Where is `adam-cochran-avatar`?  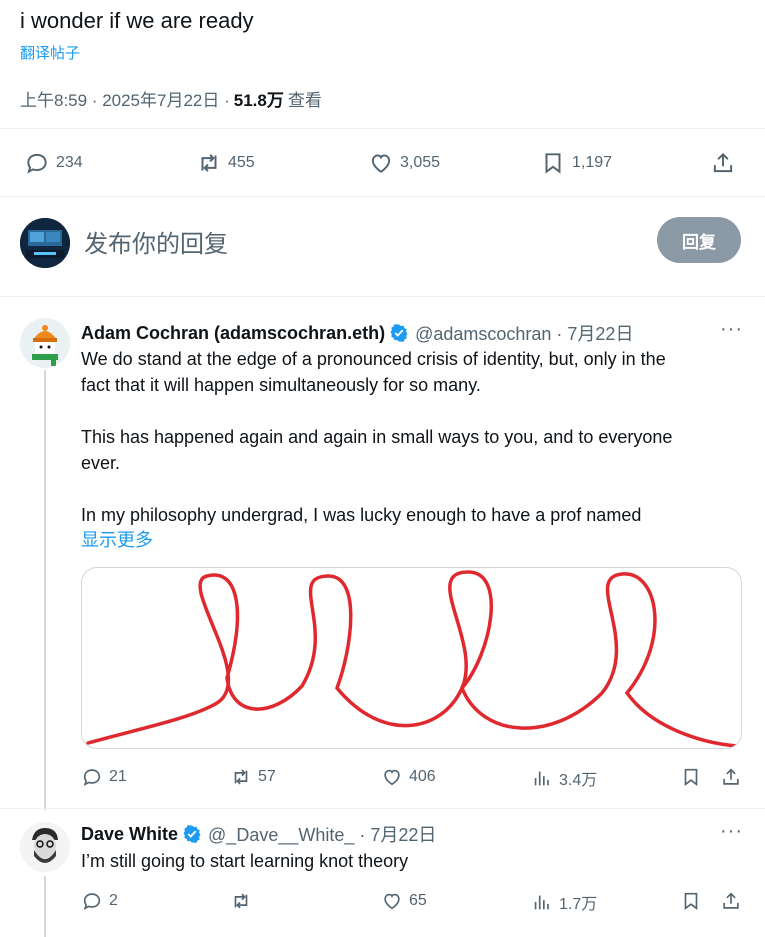
adam-cochran-avatar is located at coordinates (45, 343).